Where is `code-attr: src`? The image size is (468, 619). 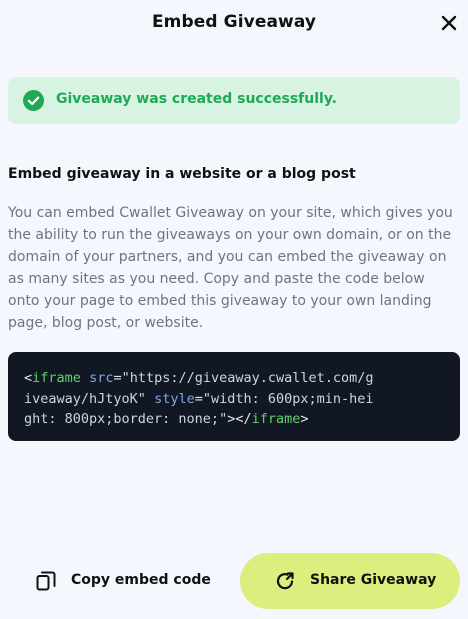
code-attr: src is located at coordinates (101, 378).